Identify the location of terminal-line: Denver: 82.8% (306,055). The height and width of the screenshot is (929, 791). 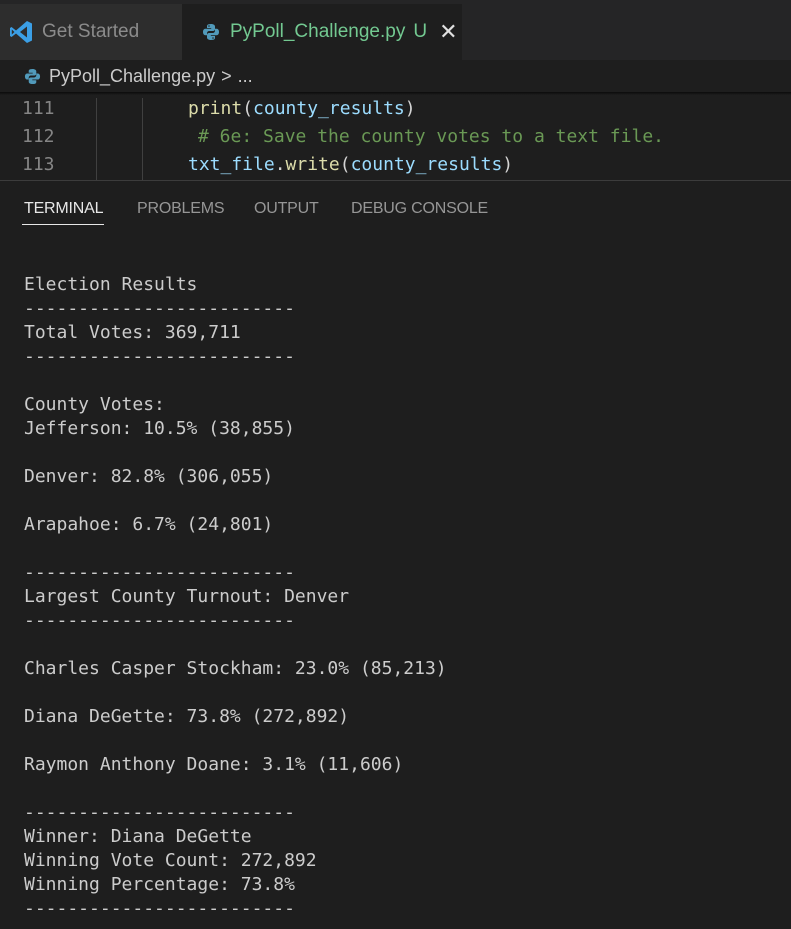
(149, 476).